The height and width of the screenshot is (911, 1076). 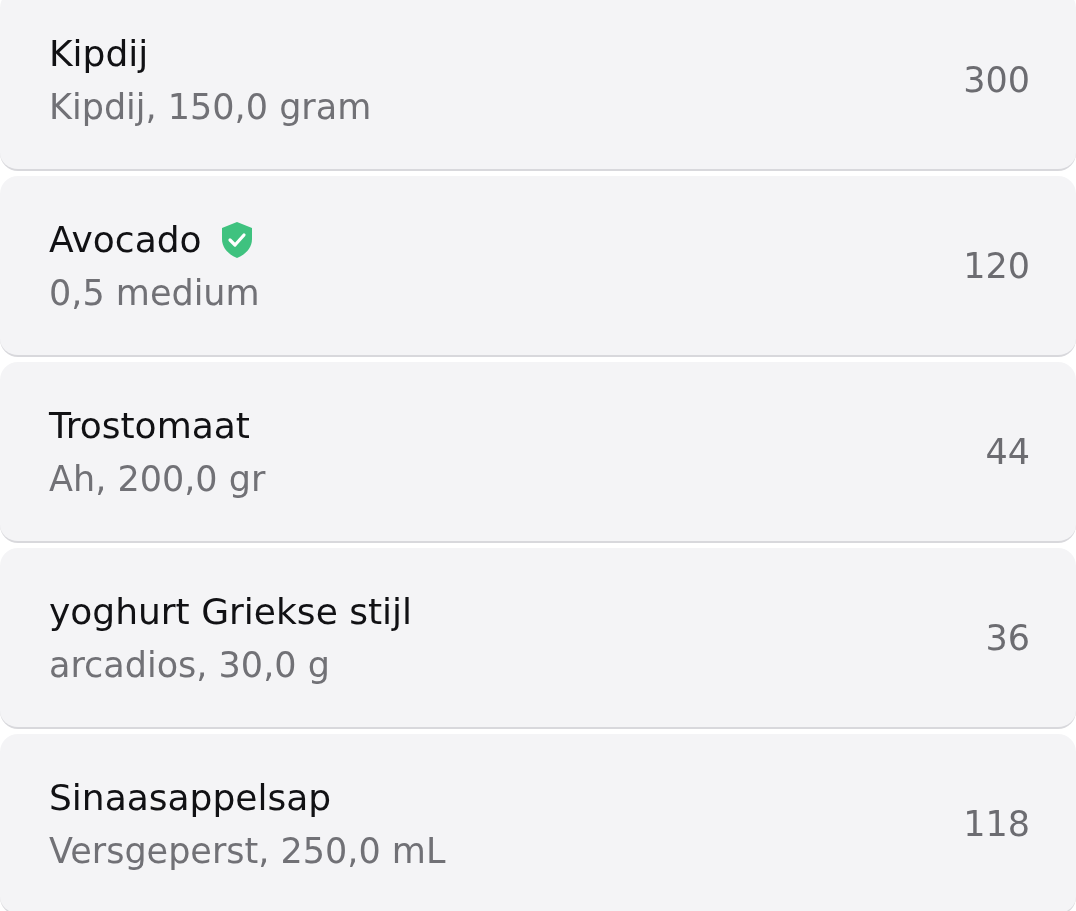 I want to click on calorie-count: 300, so click(x=996, y=79).